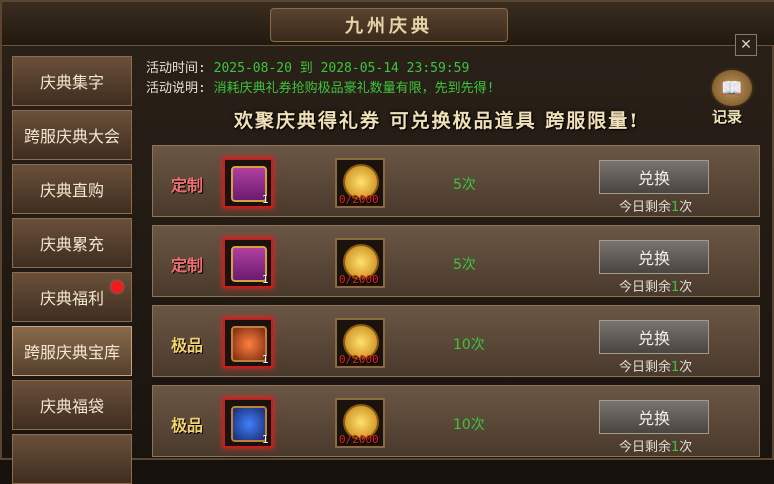 Image resolution: width=774 pixels, height=484 pixels. I want to click on sidebar-item-crossserver-event: 跨服庆典大会, so click(72, 135).